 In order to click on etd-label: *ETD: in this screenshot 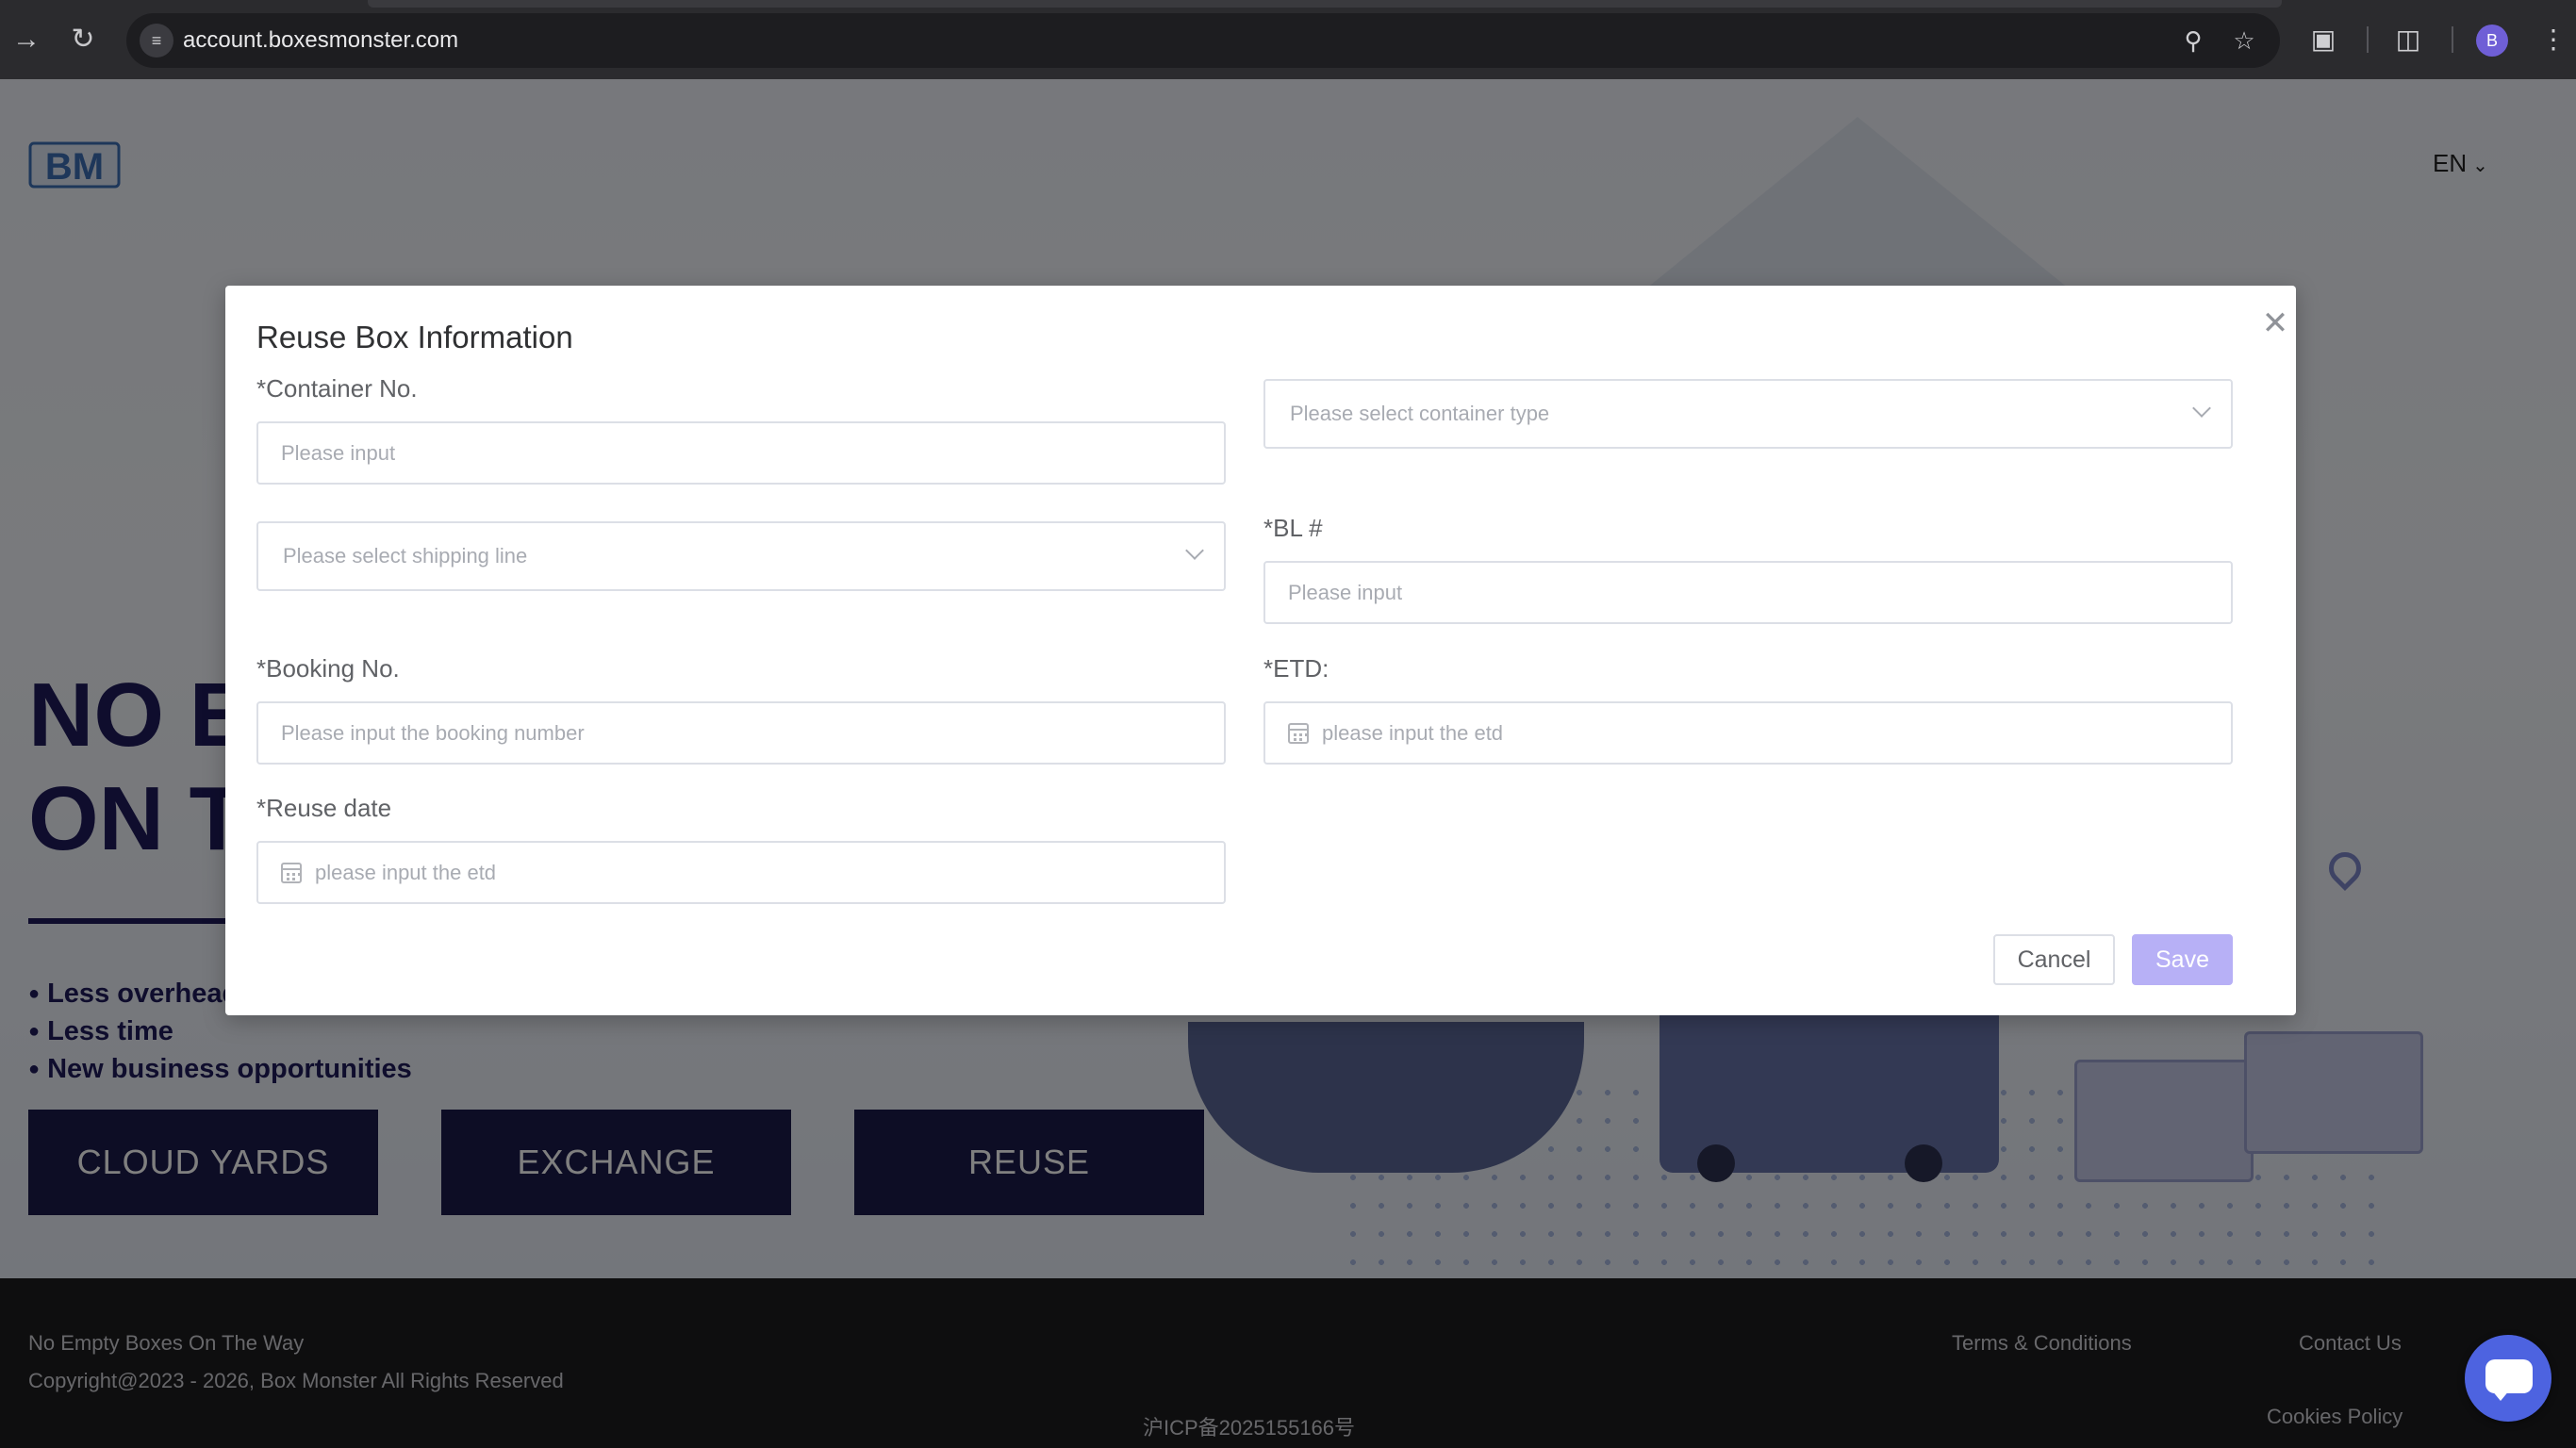, I will do `click(1296, 668)`.